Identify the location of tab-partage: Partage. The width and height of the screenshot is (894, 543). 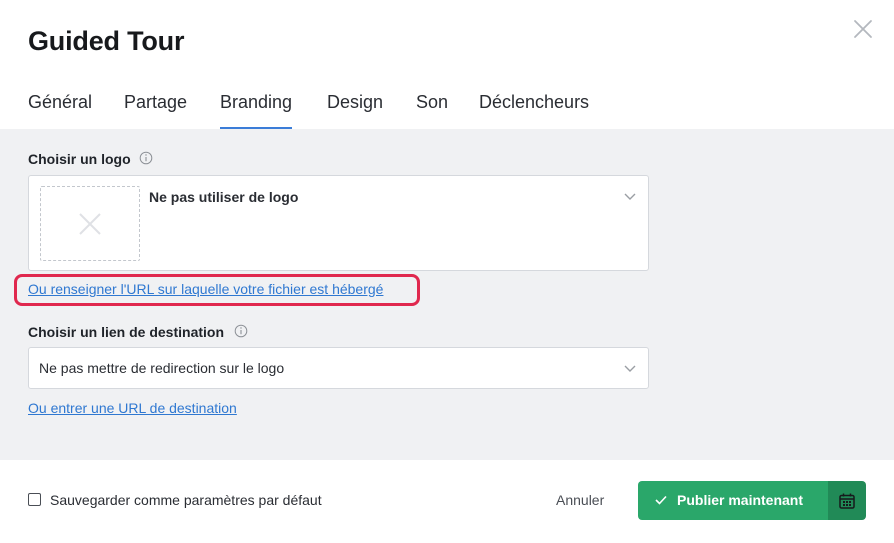
(155, 102).